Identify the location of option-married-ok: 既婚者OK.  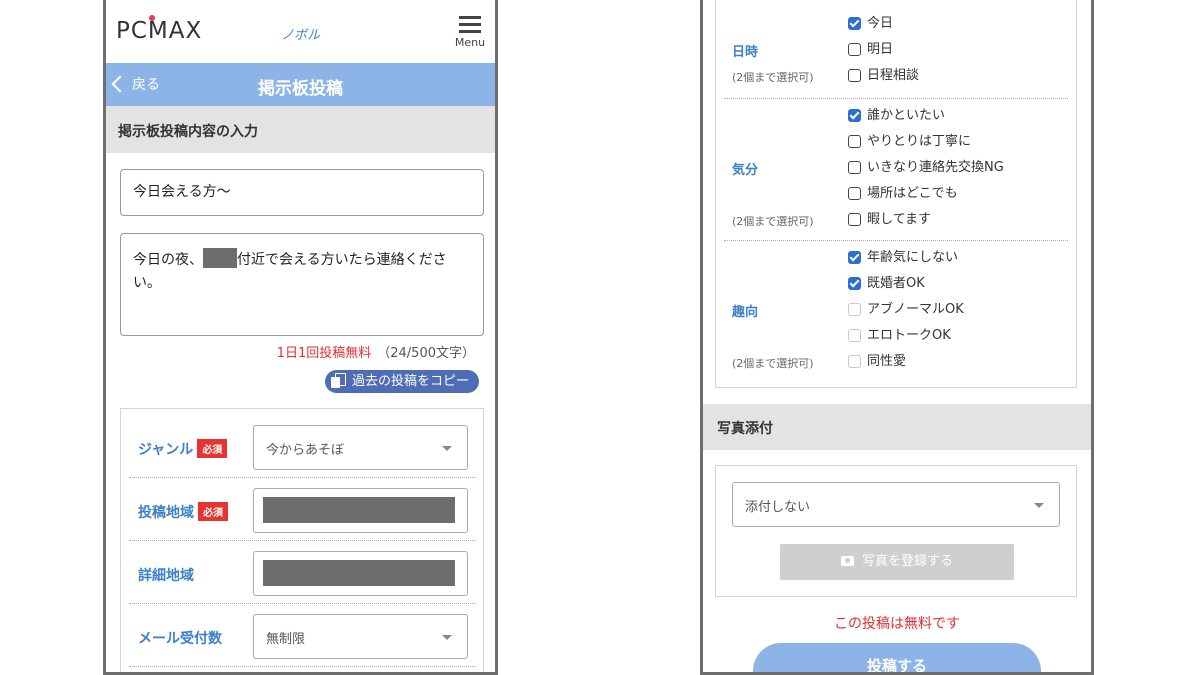
(886, 285).